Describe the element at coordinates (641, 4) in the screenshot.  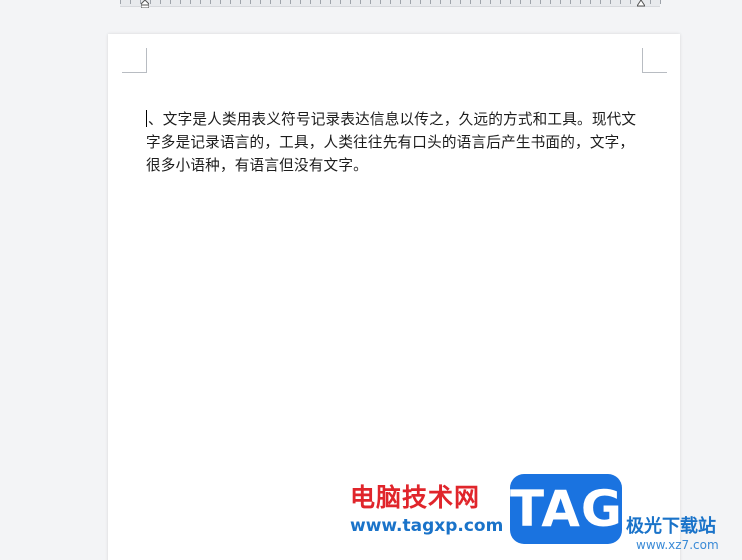
I see `right-indent-marker-icon` at that location.